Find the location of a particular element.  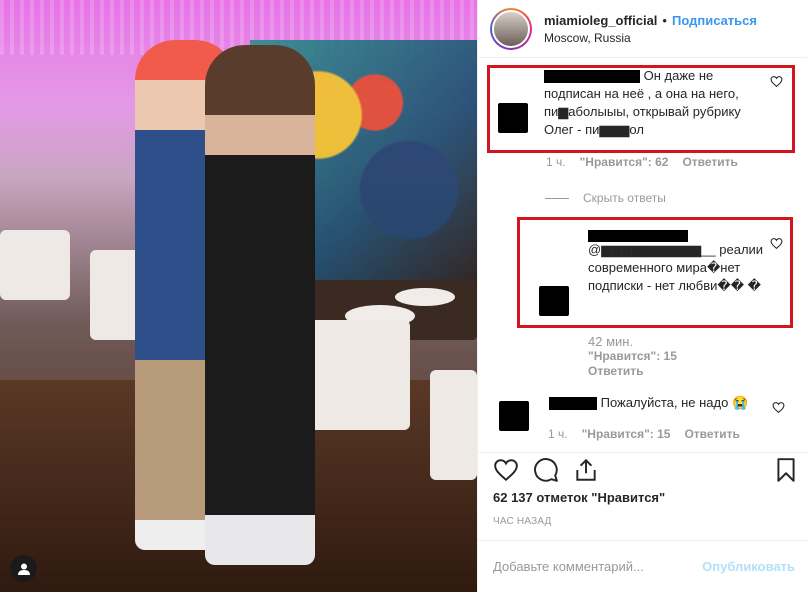

bookmark-icon is located at coordinates (786, 470).